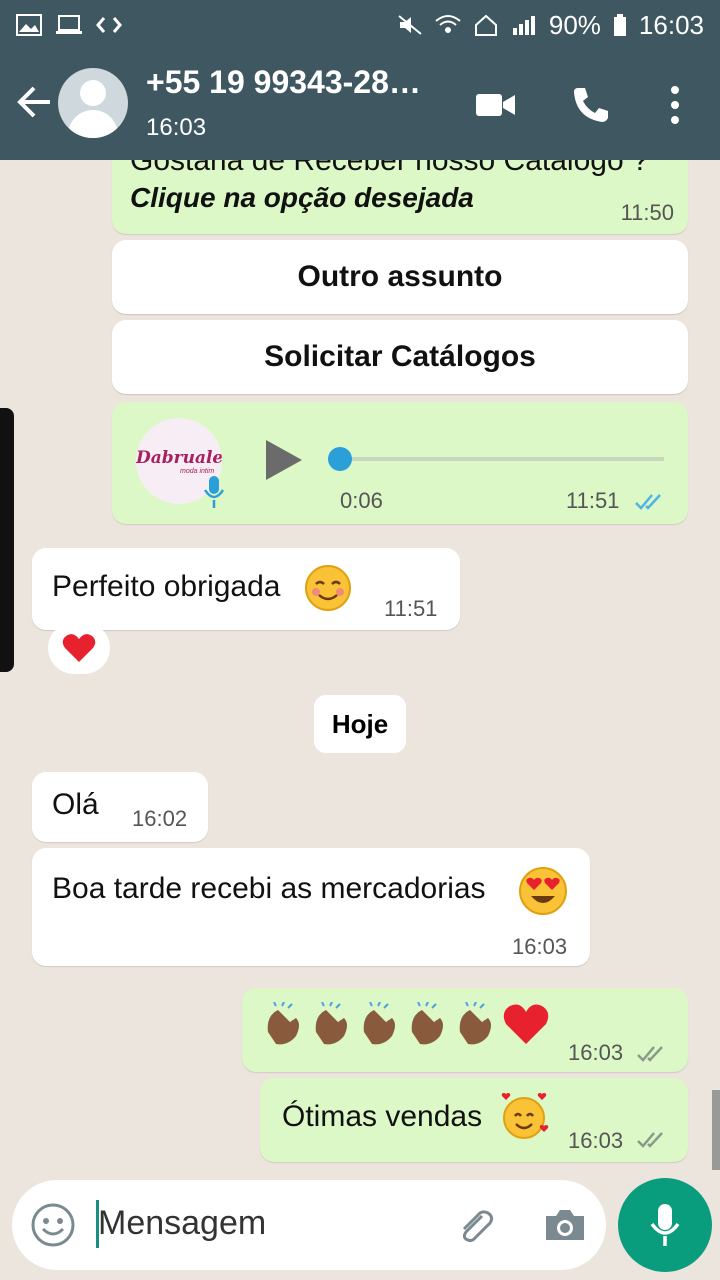  I want to click on avatar, so click(93, 103).